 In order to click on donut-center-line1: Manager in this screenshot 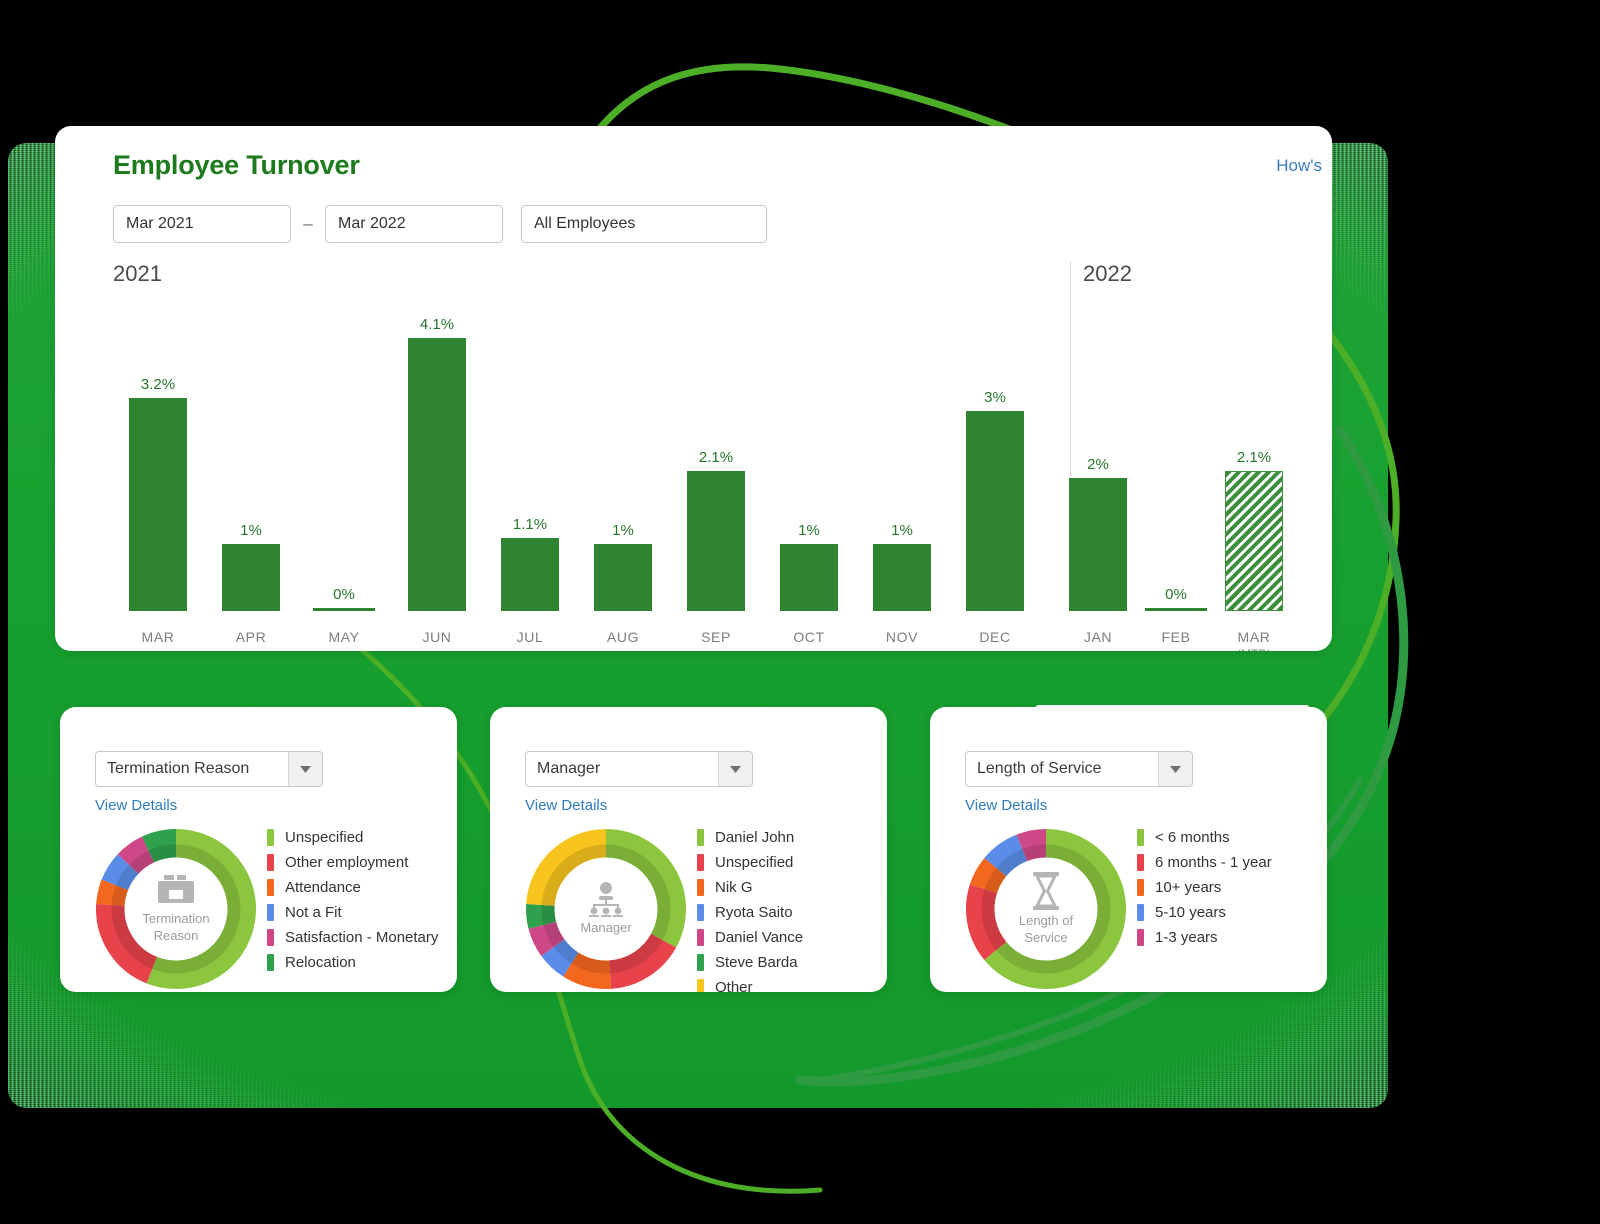, I will do `click(606, 928)`.